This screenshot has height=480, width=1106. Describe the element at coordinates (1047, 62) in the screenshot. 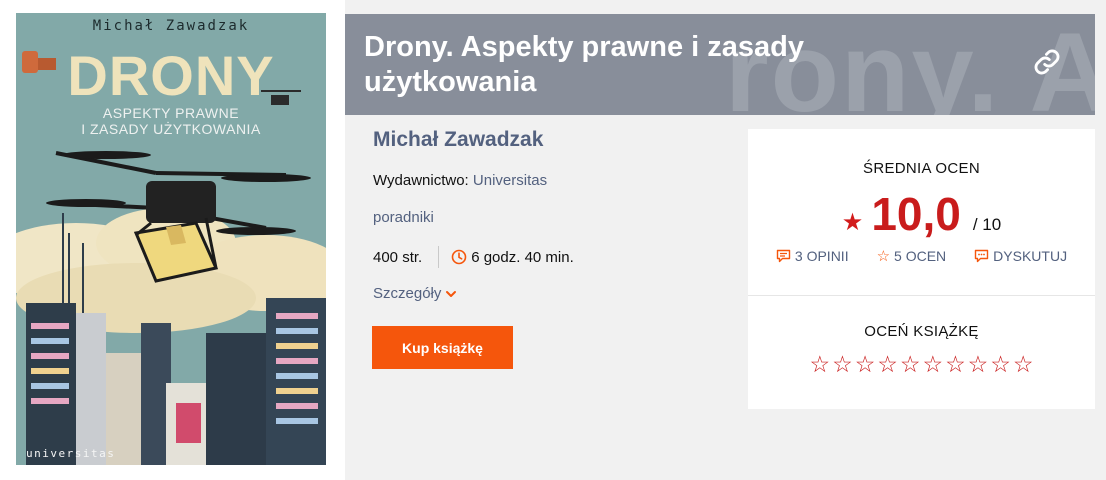

I see `link-icon` at that location.